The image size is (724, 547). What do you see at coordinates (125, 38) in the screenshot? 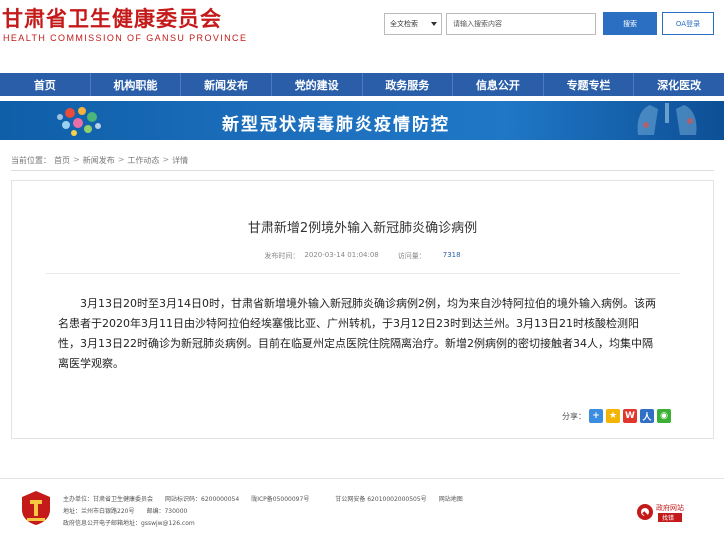
I see `site-logo-subtitle: HEALTH COMMISSION OF GANSU PROVINCE` at bounding box center [125, 38].